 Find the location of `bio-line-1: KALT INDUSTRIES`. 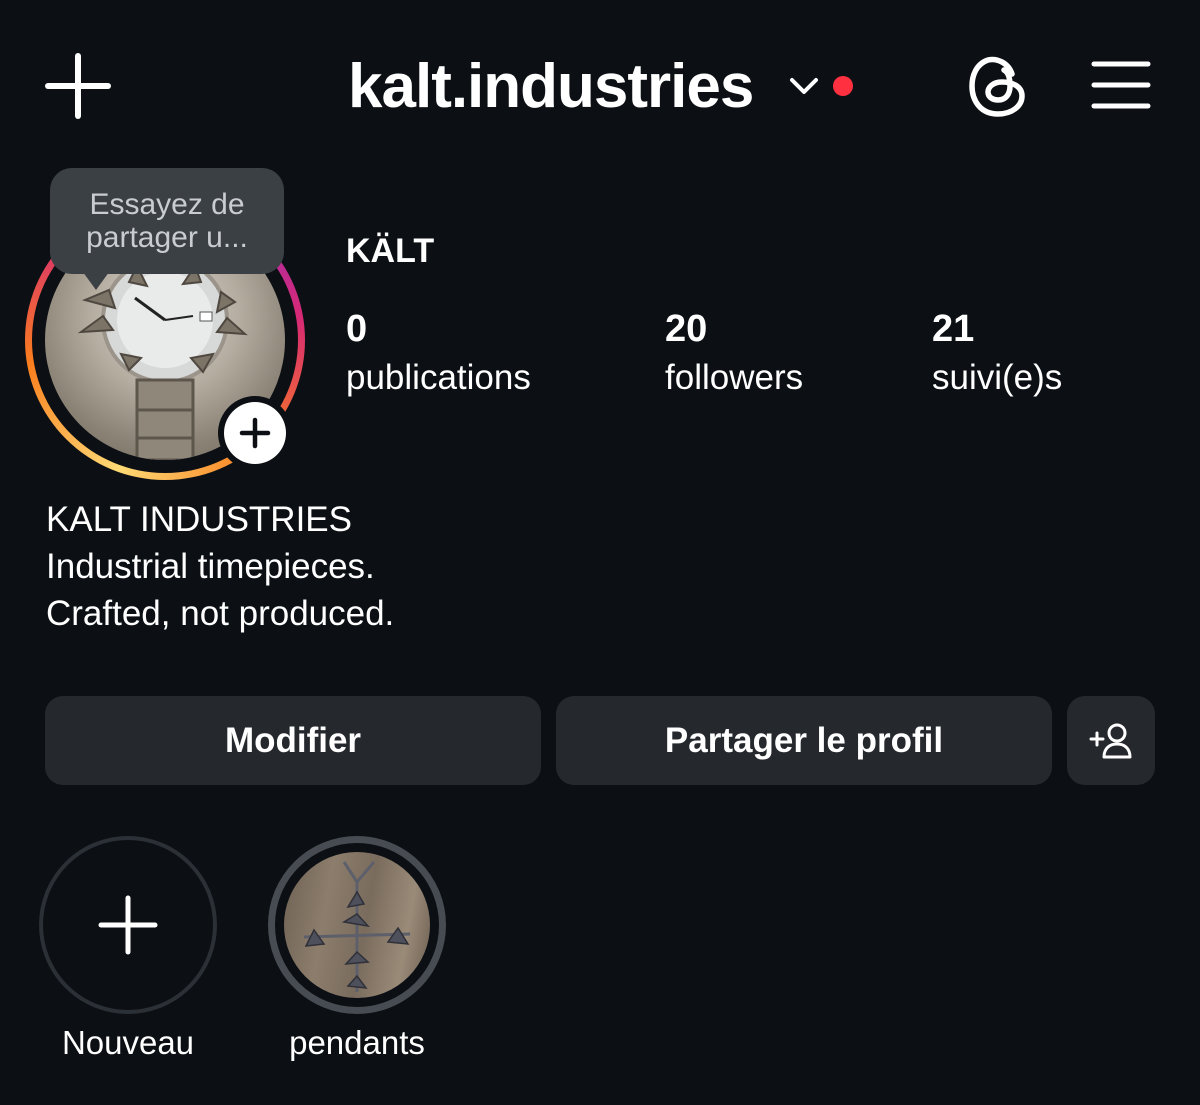

bio-line-1: KALT INDUSTRIES is located at coordinates (199, 519).